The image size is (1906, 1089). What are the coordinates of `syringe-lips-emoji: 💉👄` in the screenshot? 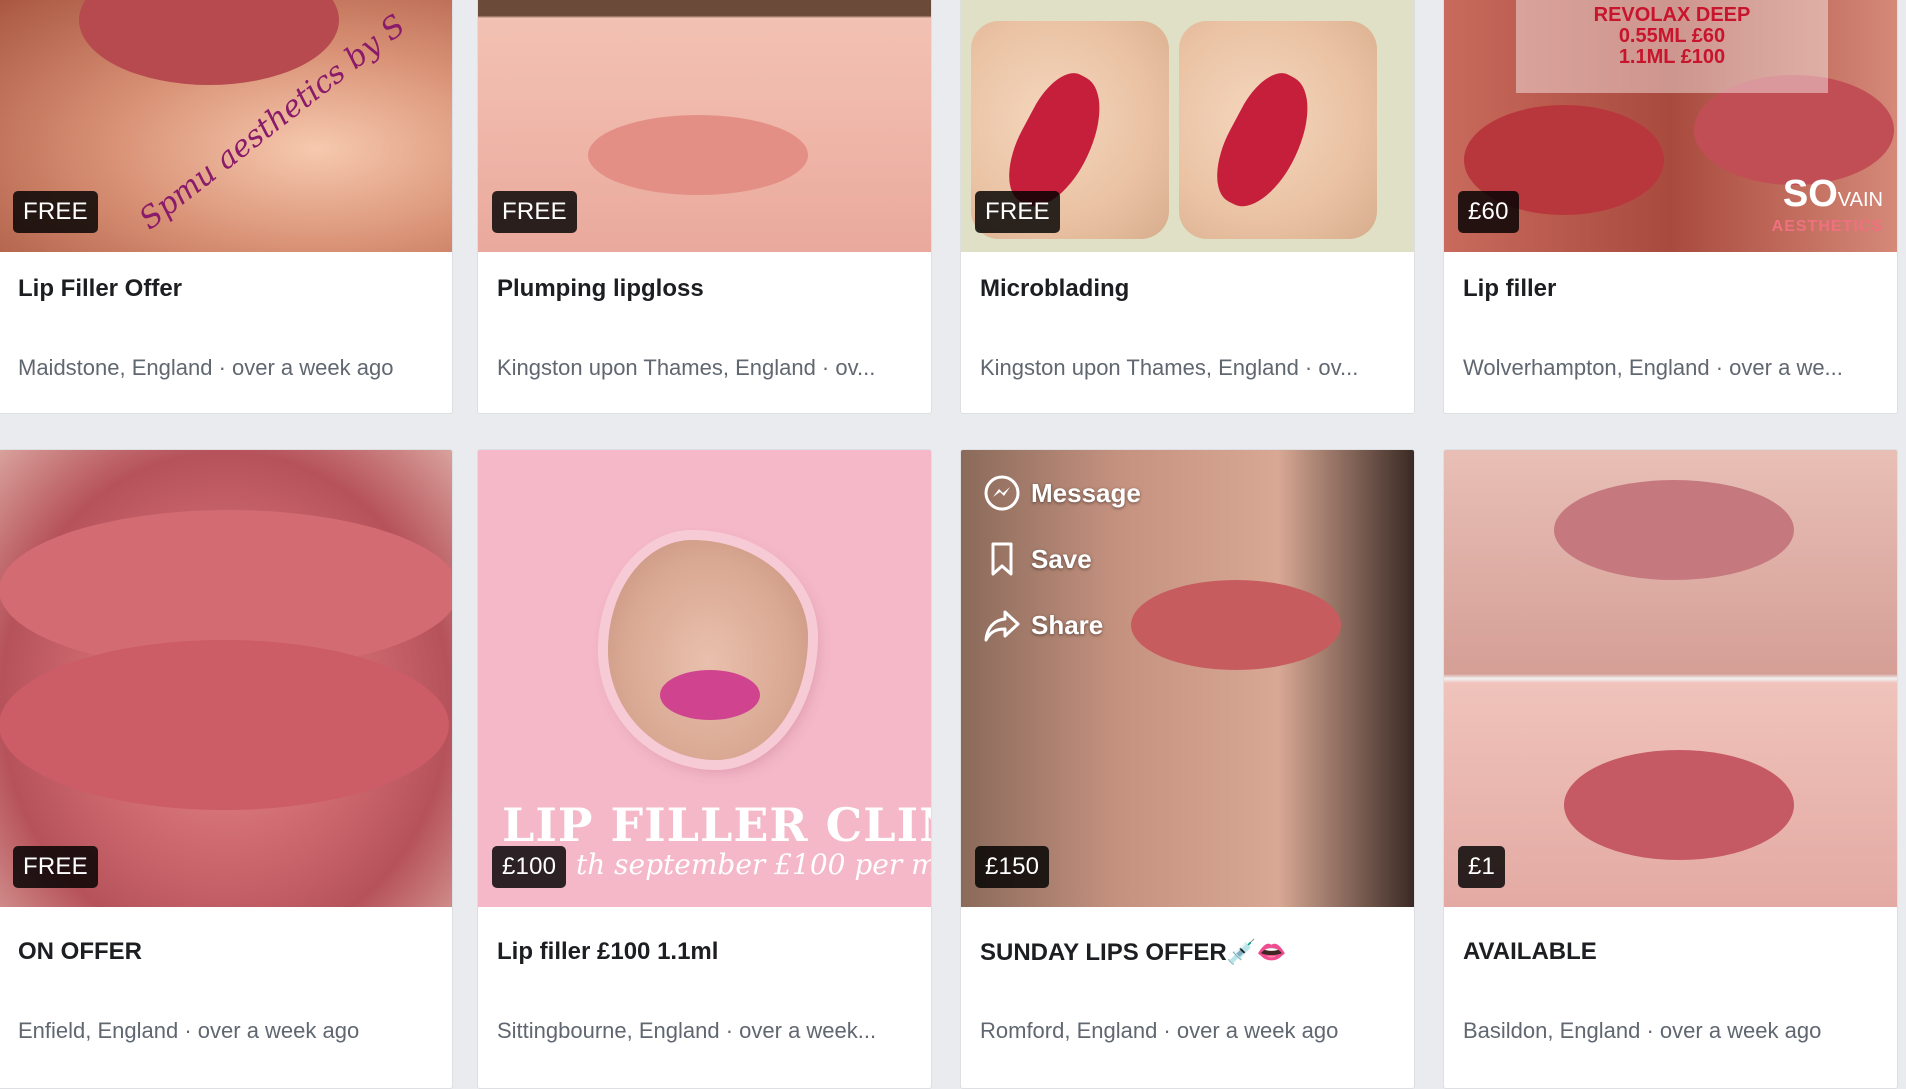 It's located at (1256, 952).